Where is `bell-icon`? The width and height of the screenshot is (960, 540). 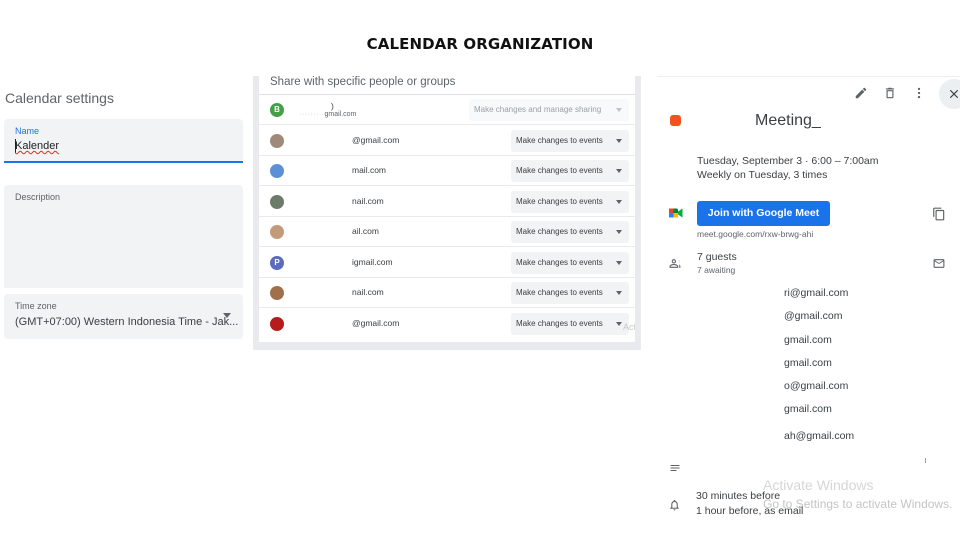 bell-icon is located at coordinates (674, 505).